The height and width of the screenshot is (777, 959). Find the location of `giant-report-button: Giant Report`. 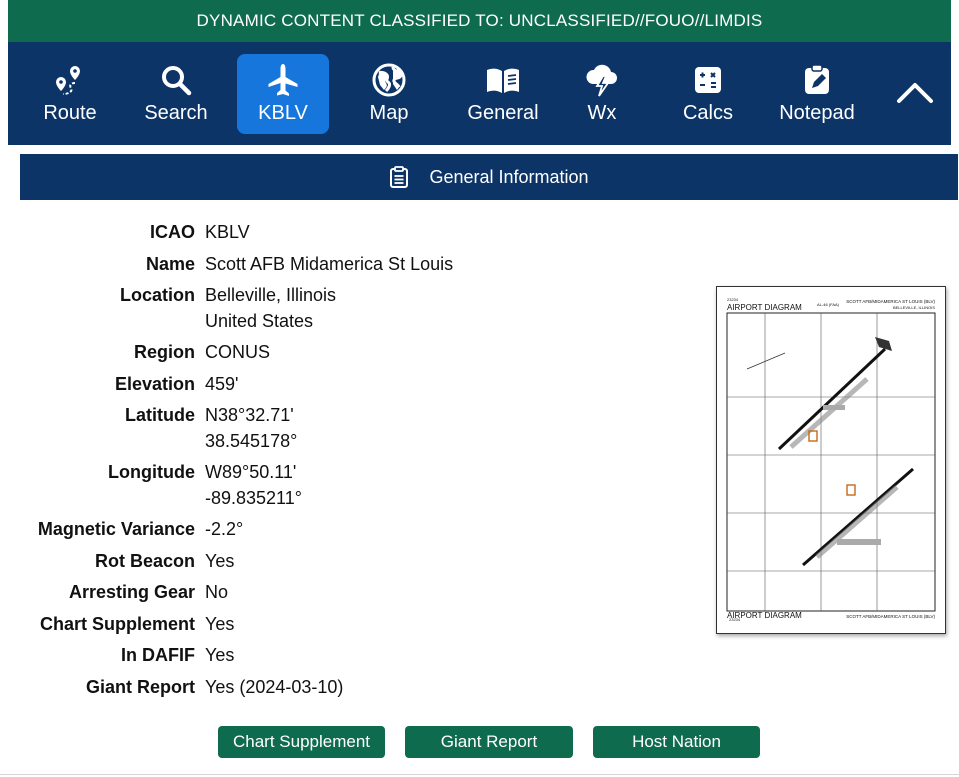

giant-report-button: Giant Report is located at coordinates (489, 742).